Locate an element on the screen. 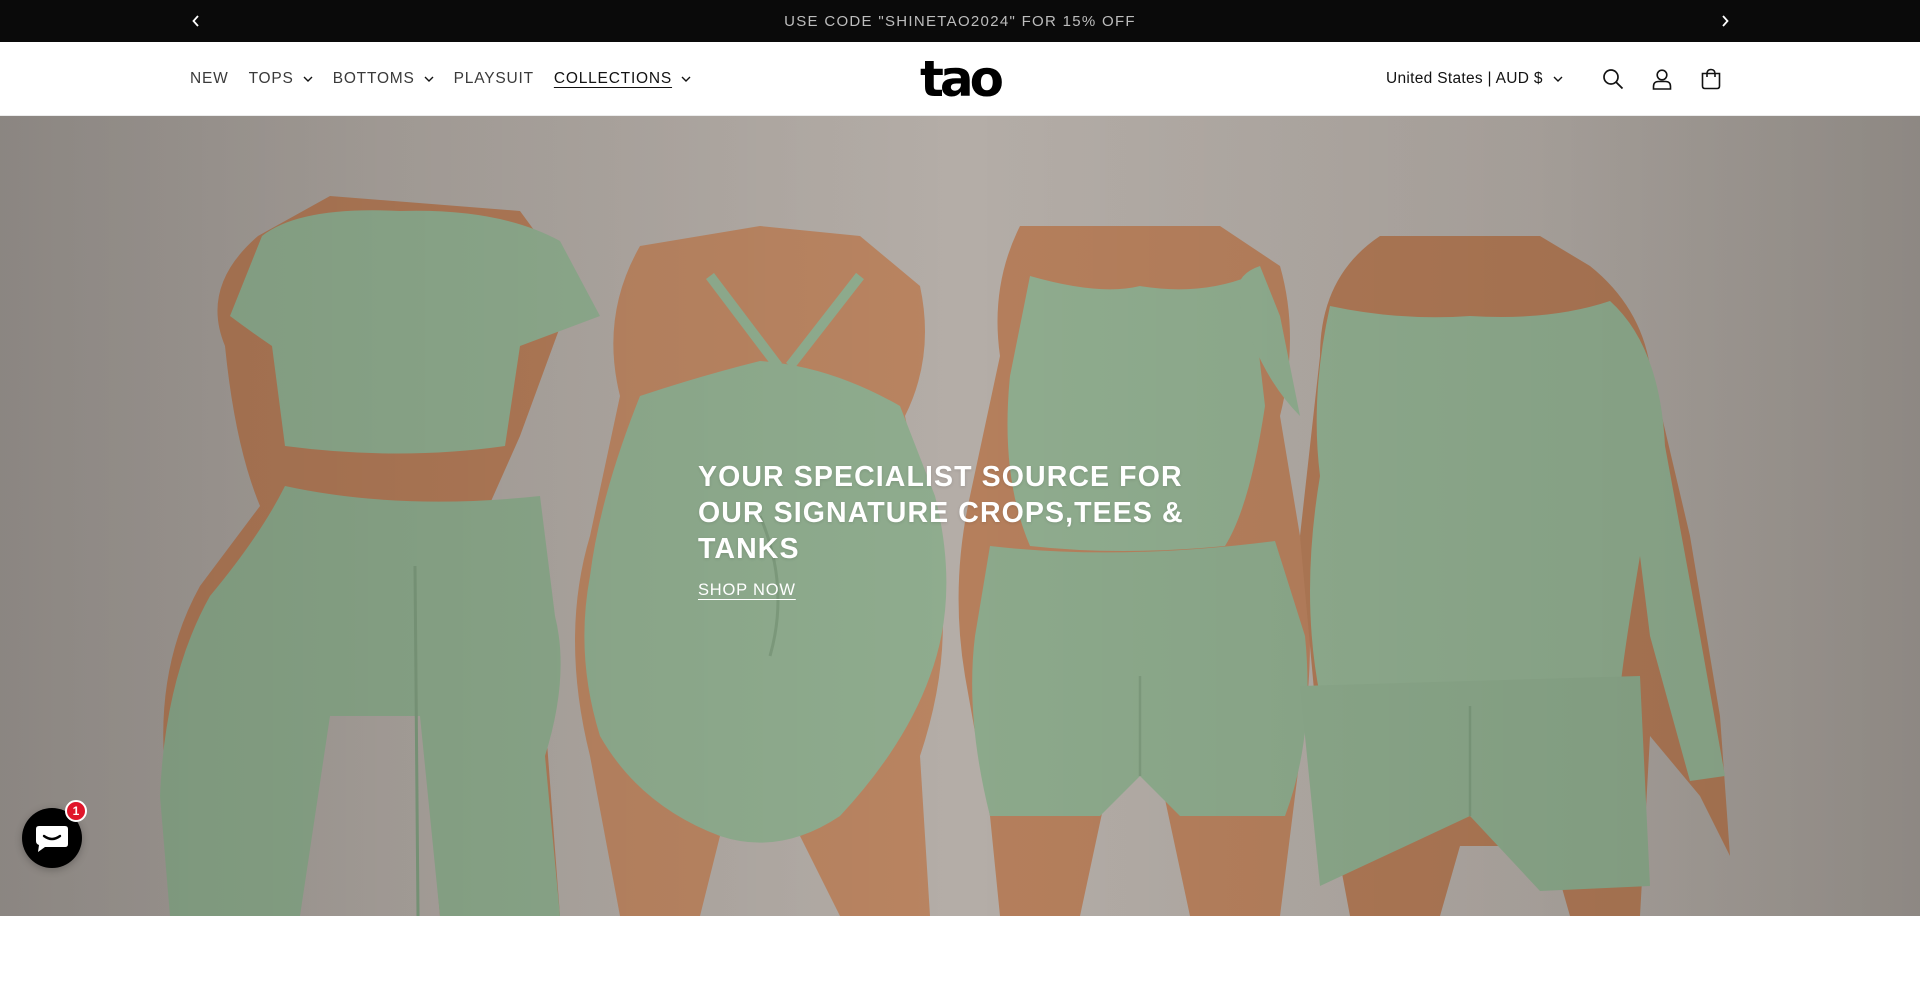 This screenshot has width=1920, height=993. announcement-text: USE CODE "SHINETAO2024" FOR 15% OFF is located at coordinates (960, 21).